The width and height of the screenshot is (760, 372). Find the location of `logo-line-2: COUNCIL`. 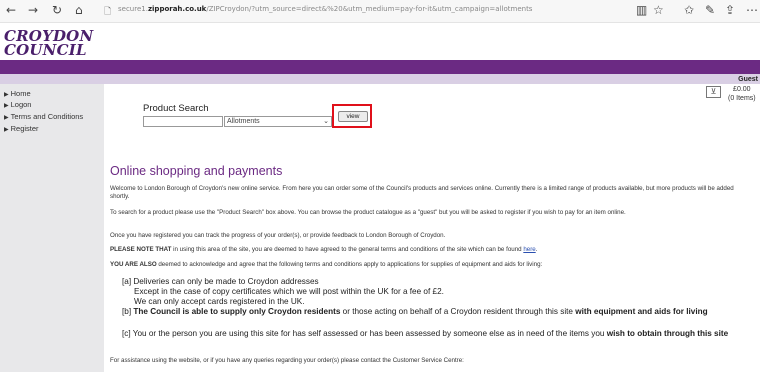

logo-line-2: COUNCIL is located at coordinates (45, 50).